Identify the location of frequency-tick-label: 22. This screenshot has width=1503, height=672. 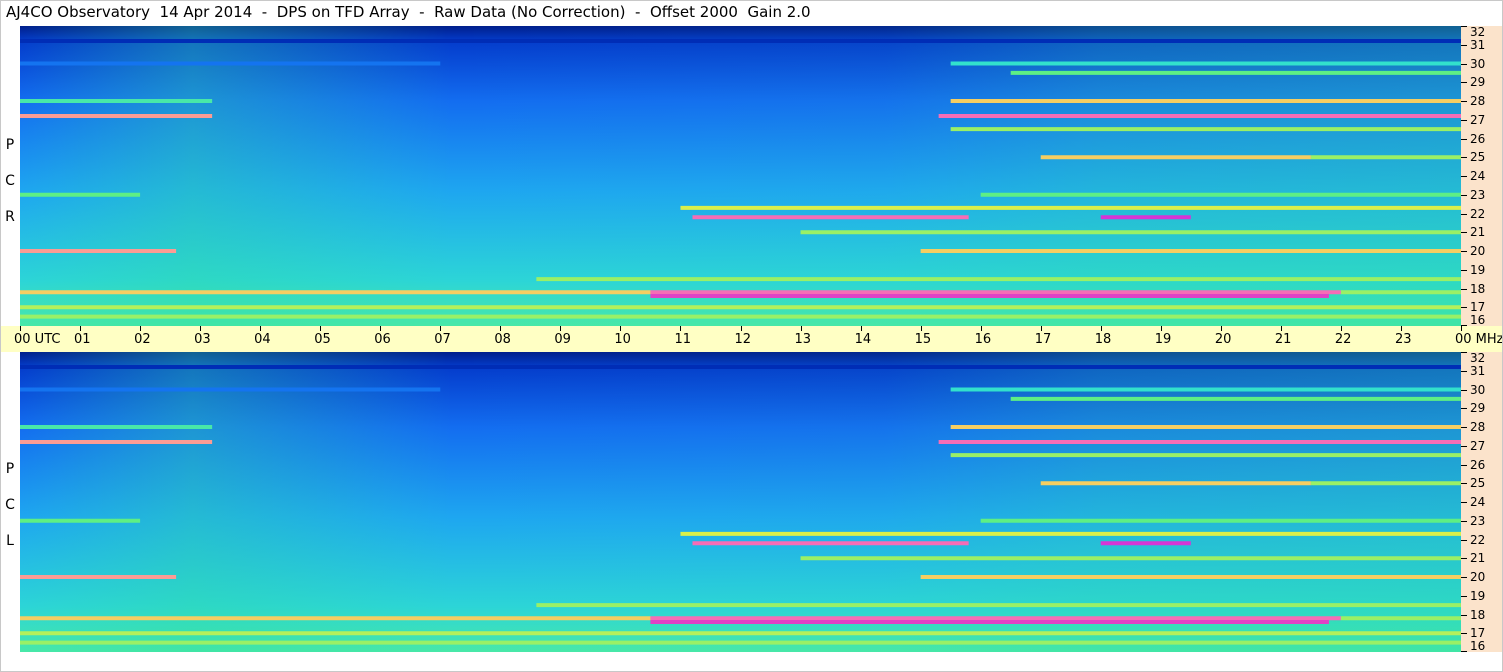
(1478, 213).